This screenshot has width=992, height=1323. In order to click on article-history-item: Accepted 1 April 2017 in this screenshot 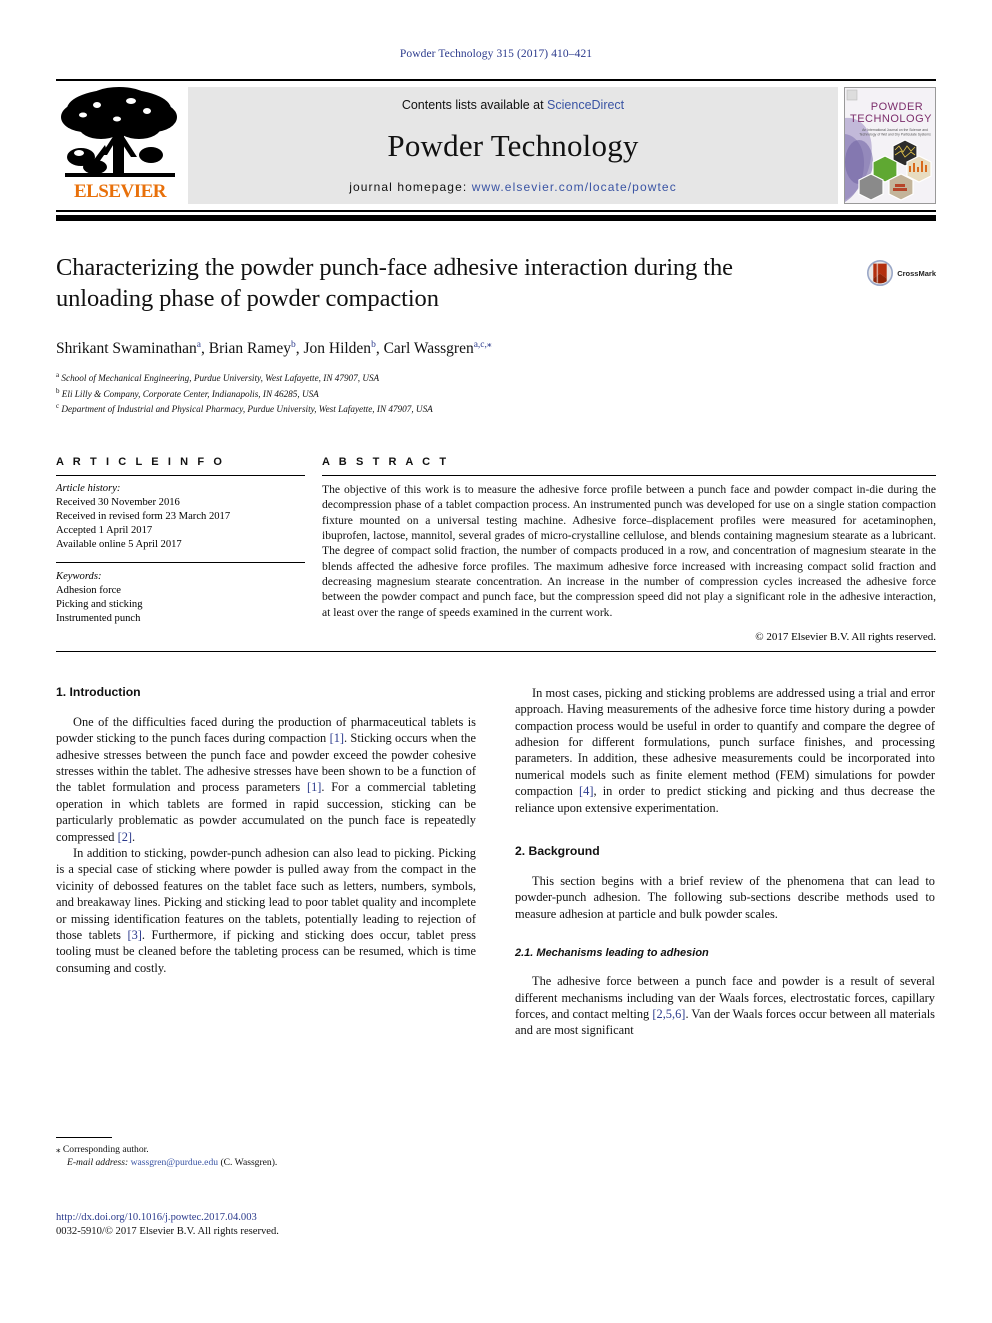, I will do `click(104, 531)`.